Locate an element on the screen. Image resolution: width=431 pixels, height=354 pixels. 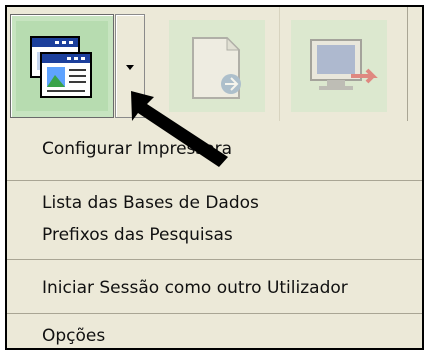
windows-icon is located at coordinates (61, 67).